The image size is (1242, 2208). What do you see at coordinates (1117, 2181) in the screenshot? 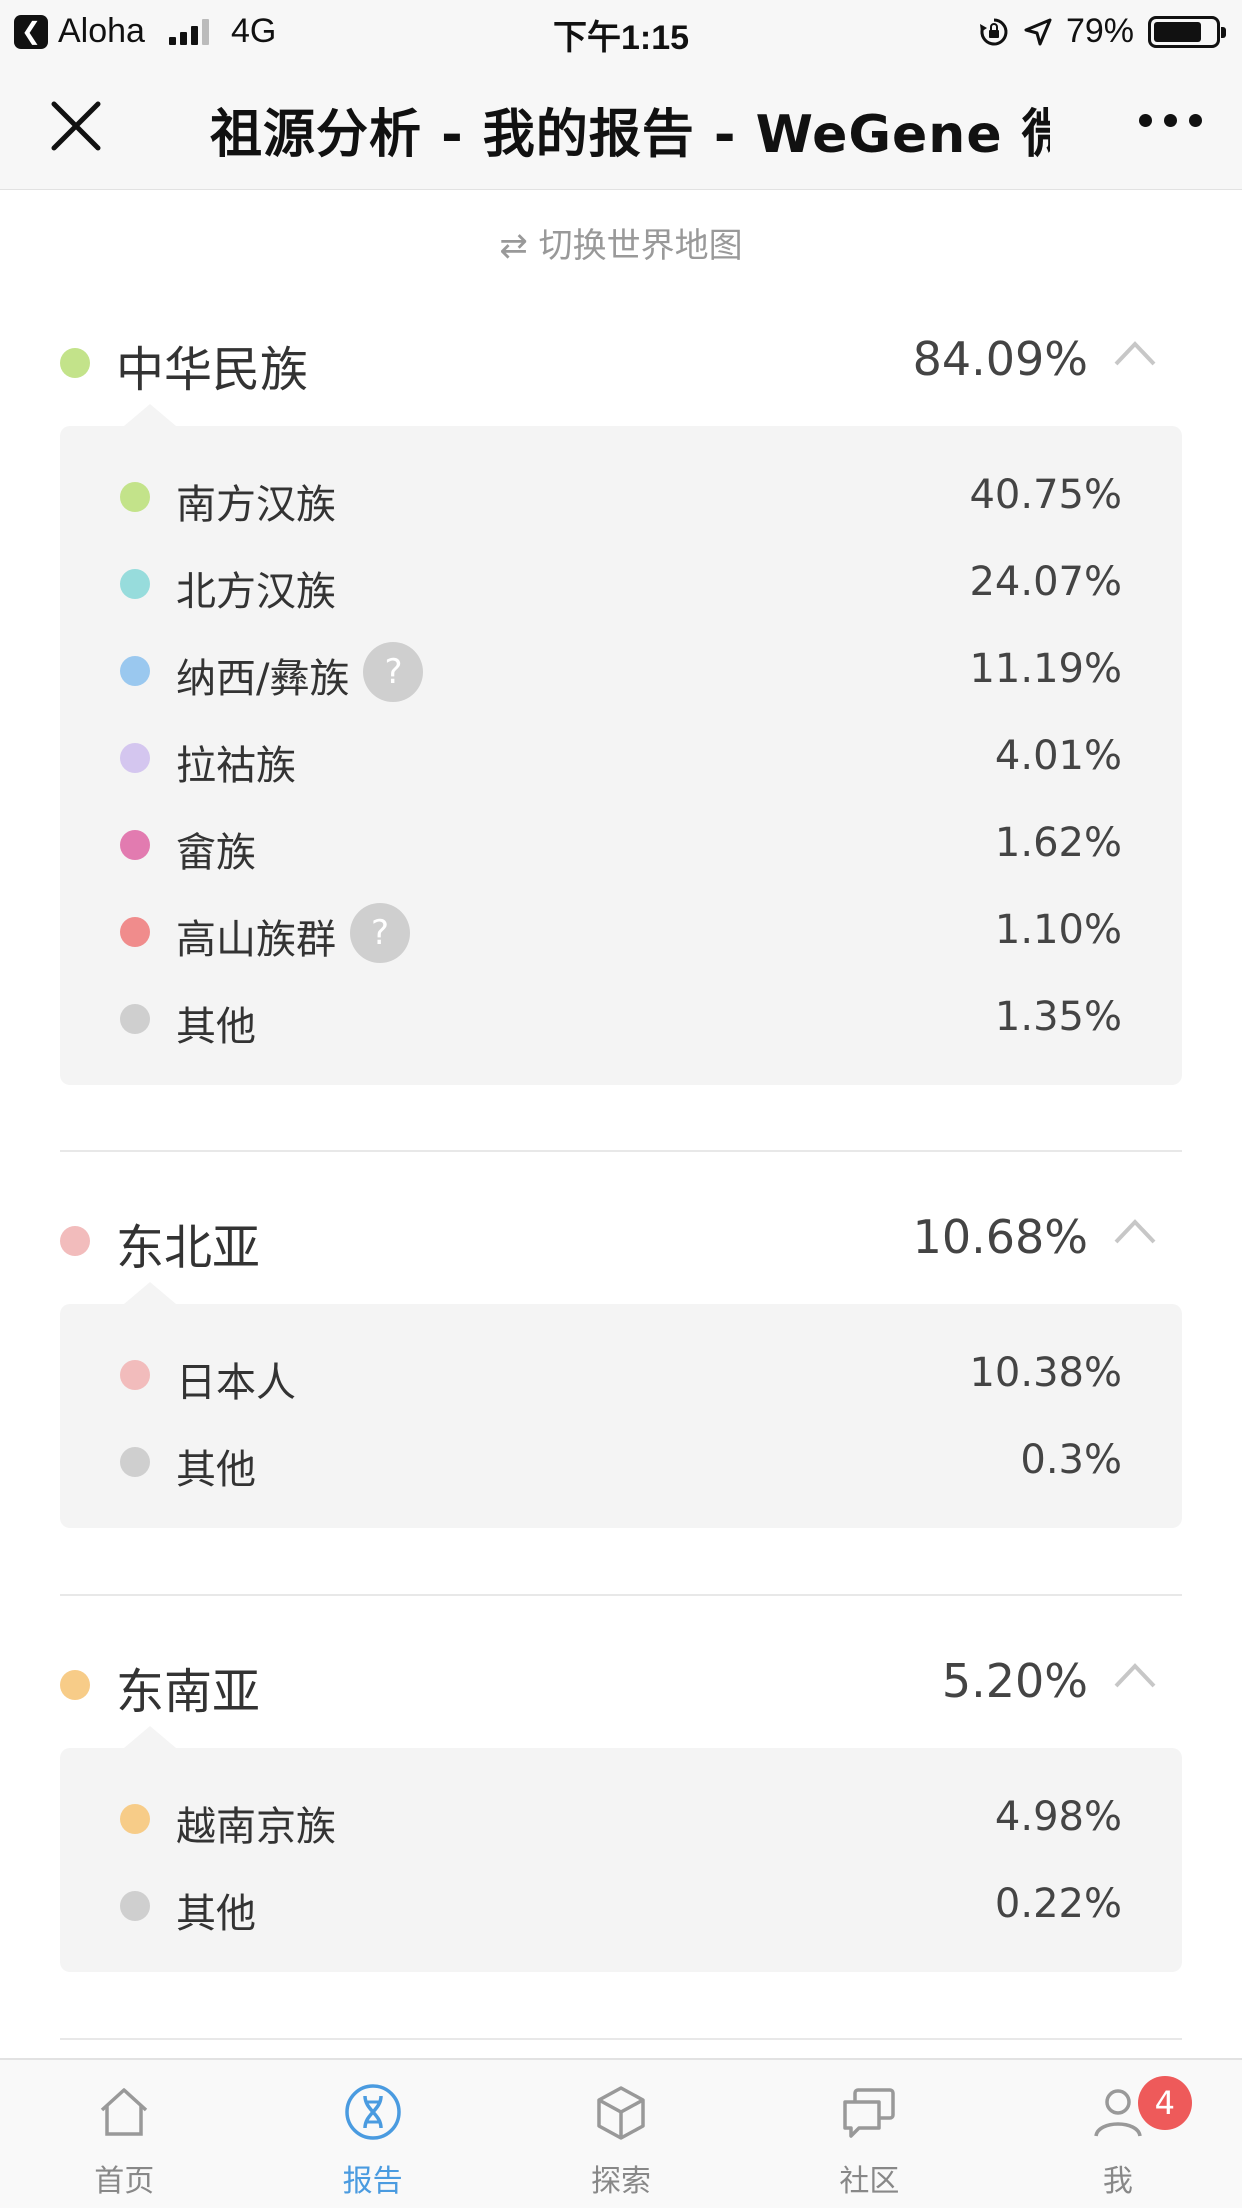
I see `tab-label: 我` at bounding box center [1117, 2181].